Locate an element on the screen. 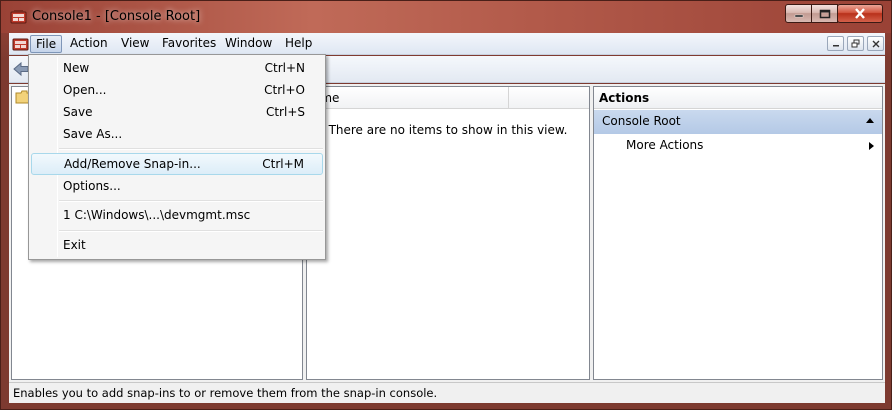  child-restore-button is located at coordinates (855, 43).